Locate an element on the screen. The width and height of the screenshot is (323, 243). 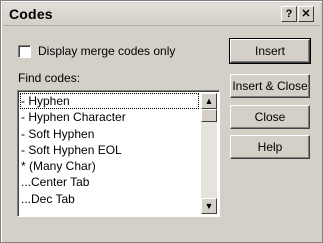
dialog-title: Codes is located at coordinates (31, 14).